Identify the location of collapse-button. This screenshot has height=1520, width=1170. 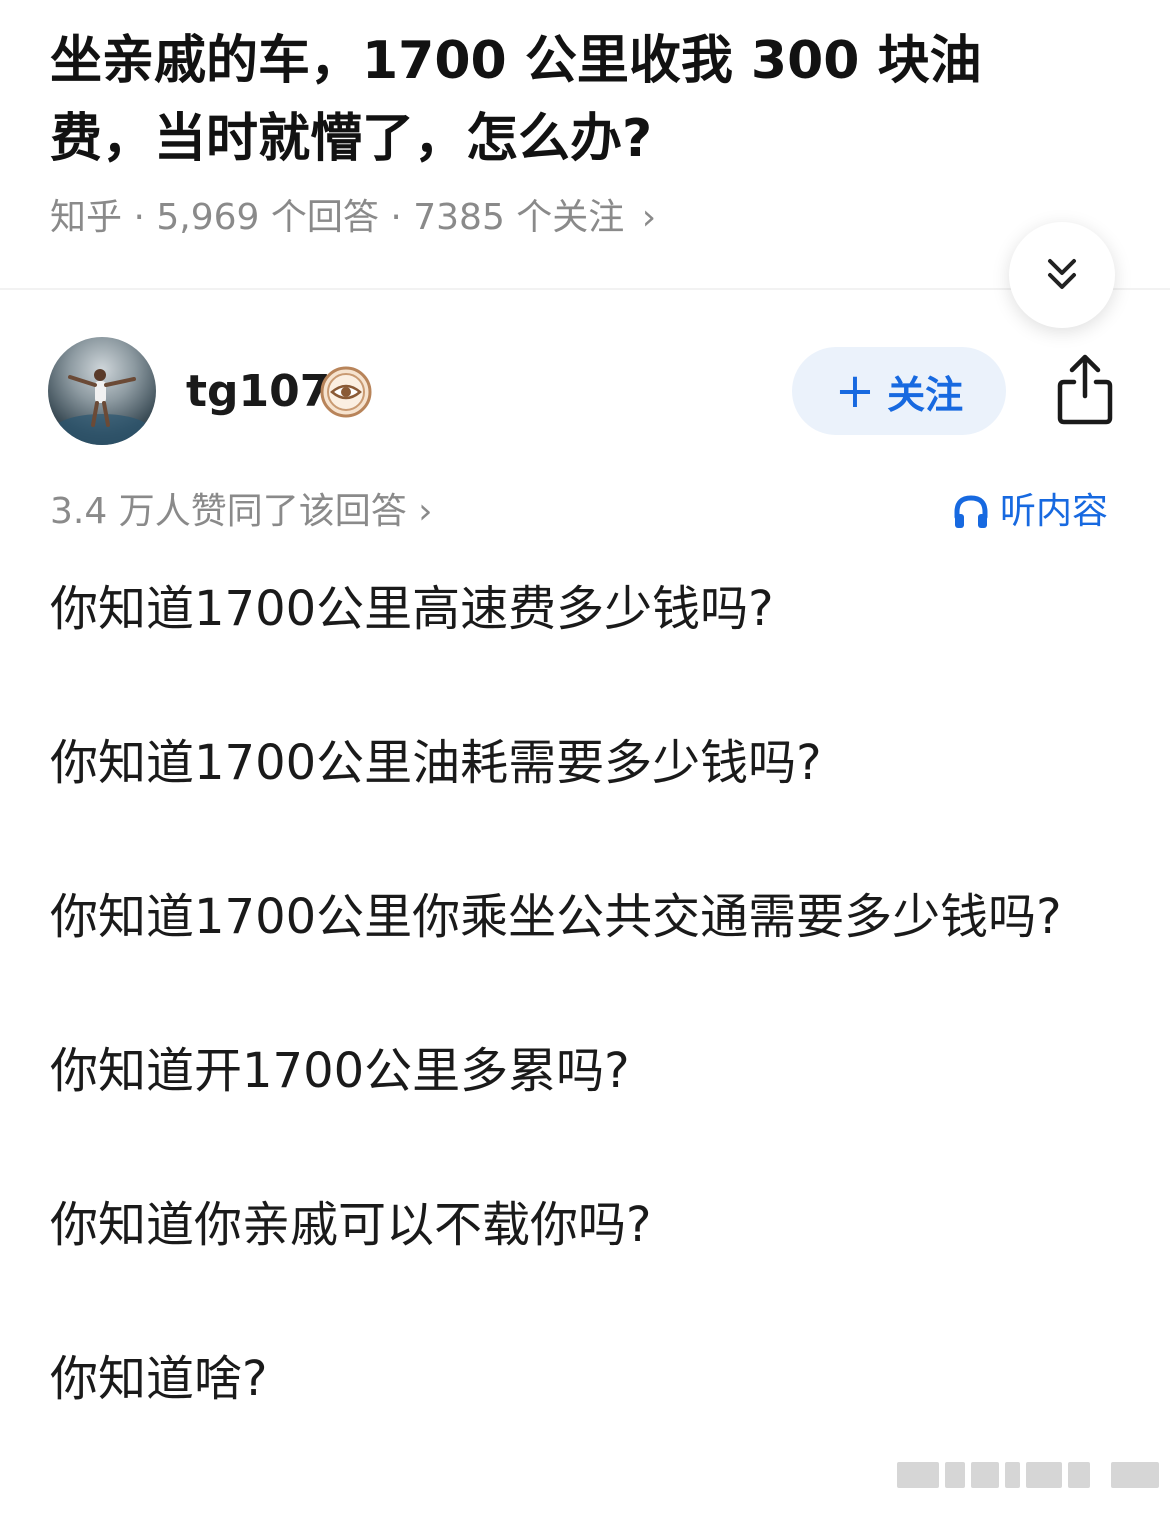
(1062, 275).